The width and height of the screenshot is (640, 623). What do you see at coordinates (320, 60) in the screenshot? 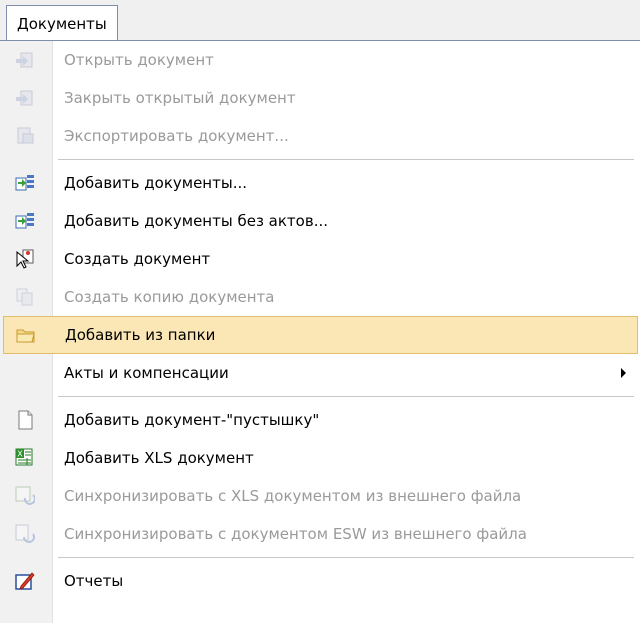
I see `menu-item-open-document: Открыть документ` at bounding box center [320, 60].